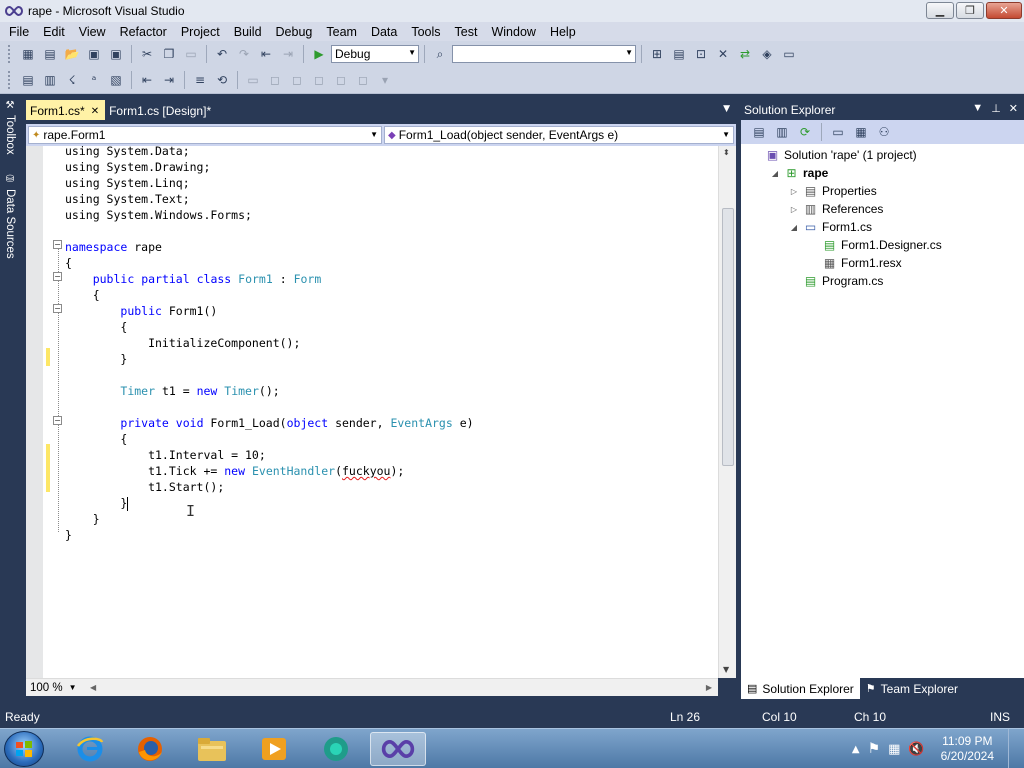 This screenshot has width=1024, height=768. Describe the element at coordinates (116, 80) in the screenshot. I see `complete-word-icon: ▧` at that location.